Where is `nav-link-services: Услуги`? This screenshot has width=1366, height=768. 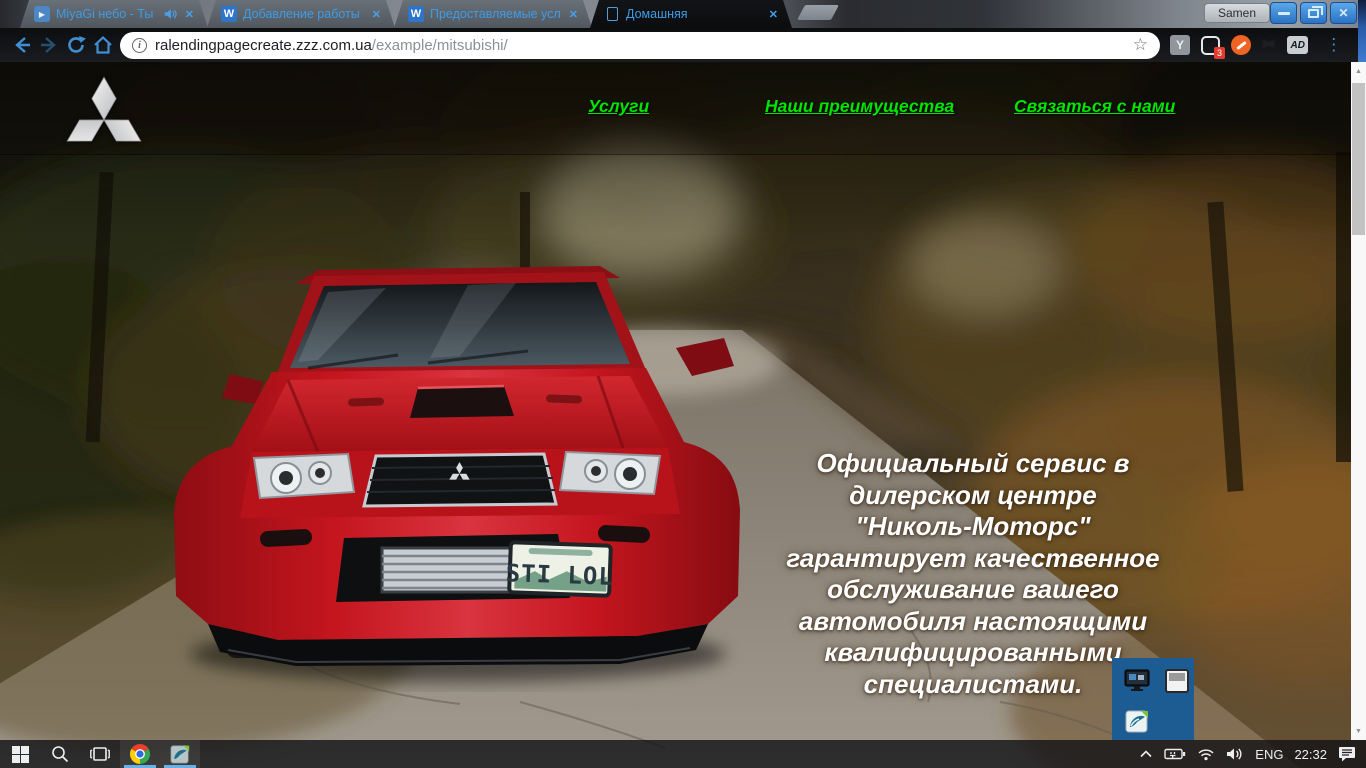 nav-link-services: Услуги is located at coordinates (618, 106).